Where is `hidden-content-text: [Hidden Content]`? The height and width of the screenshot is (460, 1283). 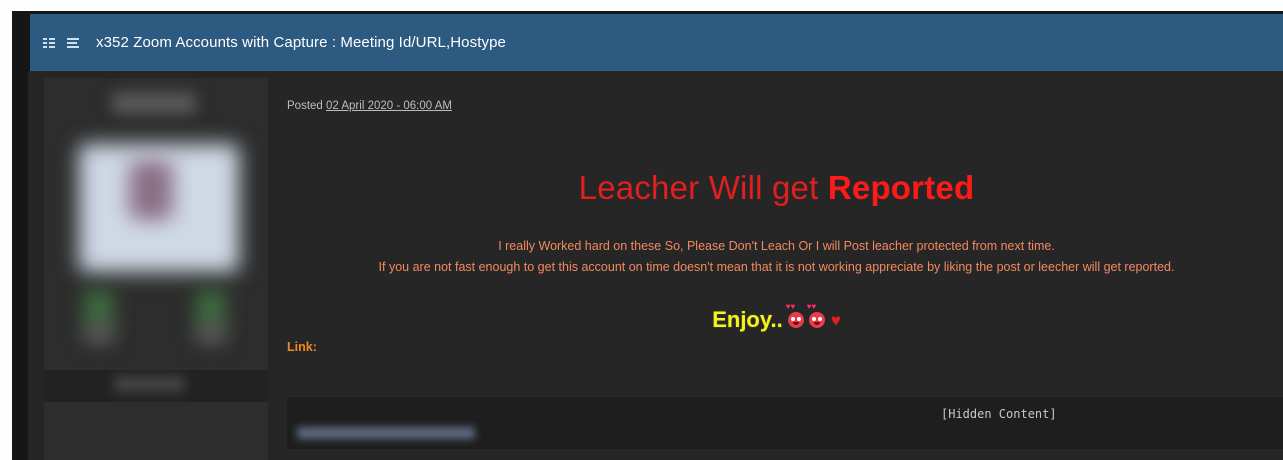
hidden-content-text: [Hidden Content] is located at coordinates (999, 414).